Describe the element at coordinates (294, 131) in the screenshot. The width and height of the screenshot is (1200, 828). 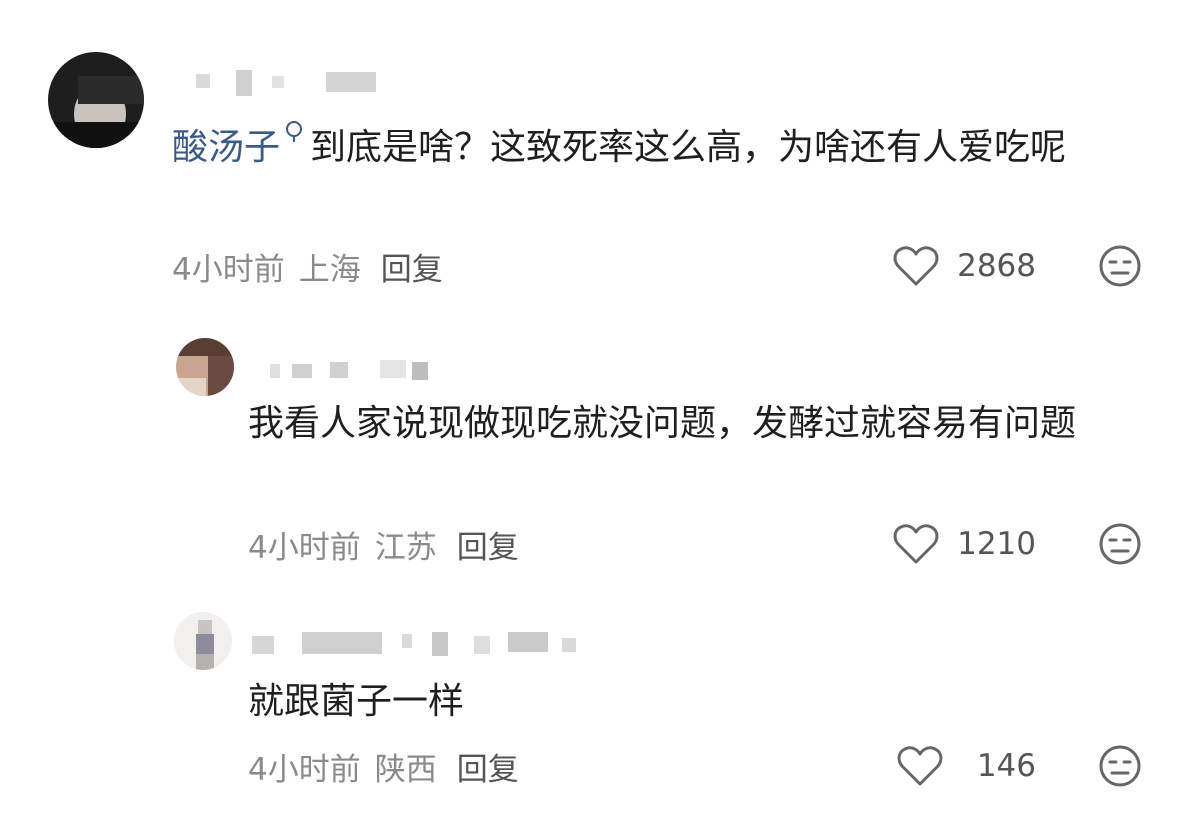
I see `search-icon` at that location.